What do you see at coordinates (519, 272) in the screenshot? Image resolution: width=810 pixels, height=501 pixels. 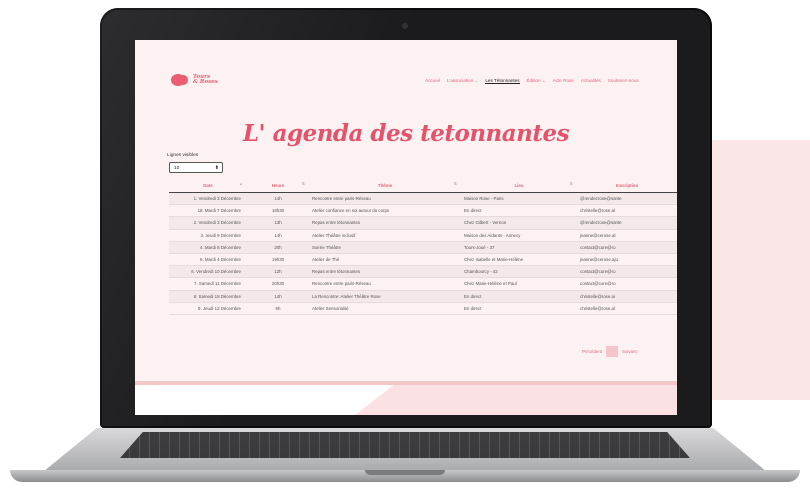 I see `cell-place: Chambourcy - 42` at bounding box center [519, 272].